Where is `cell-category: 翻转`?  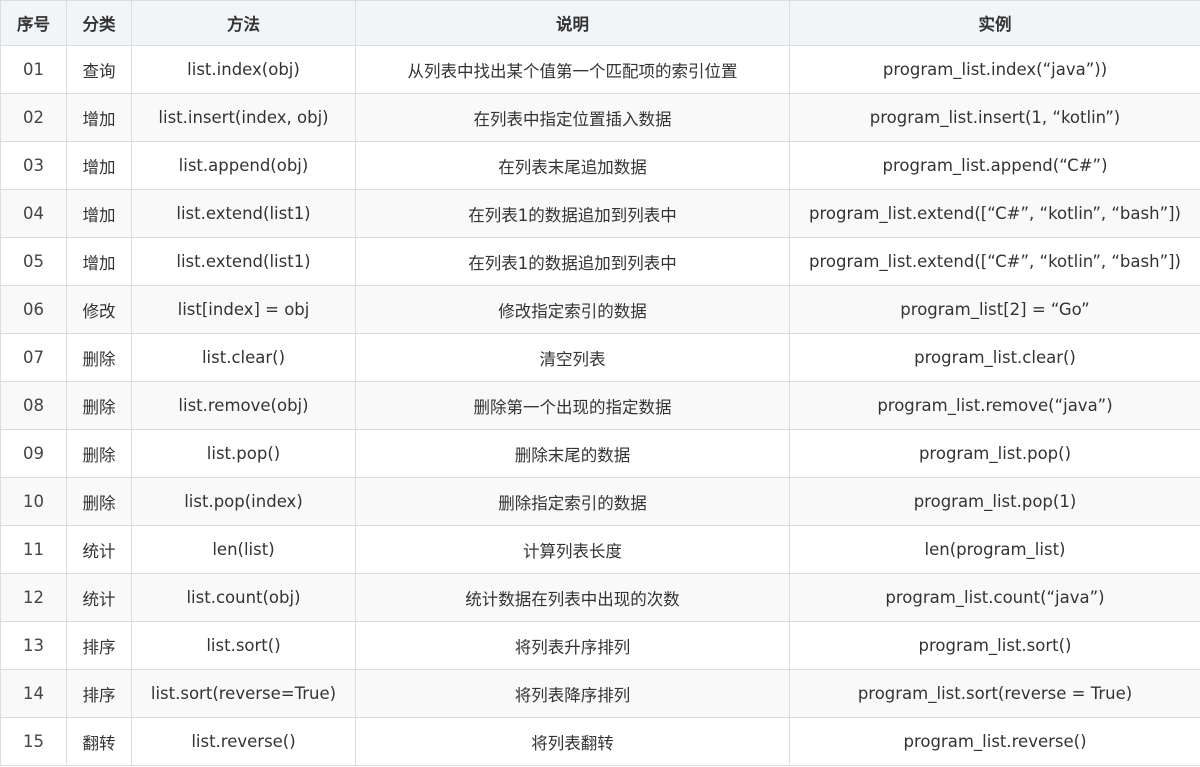 cell-category: 翻转 is located at coordinates (99, 741).